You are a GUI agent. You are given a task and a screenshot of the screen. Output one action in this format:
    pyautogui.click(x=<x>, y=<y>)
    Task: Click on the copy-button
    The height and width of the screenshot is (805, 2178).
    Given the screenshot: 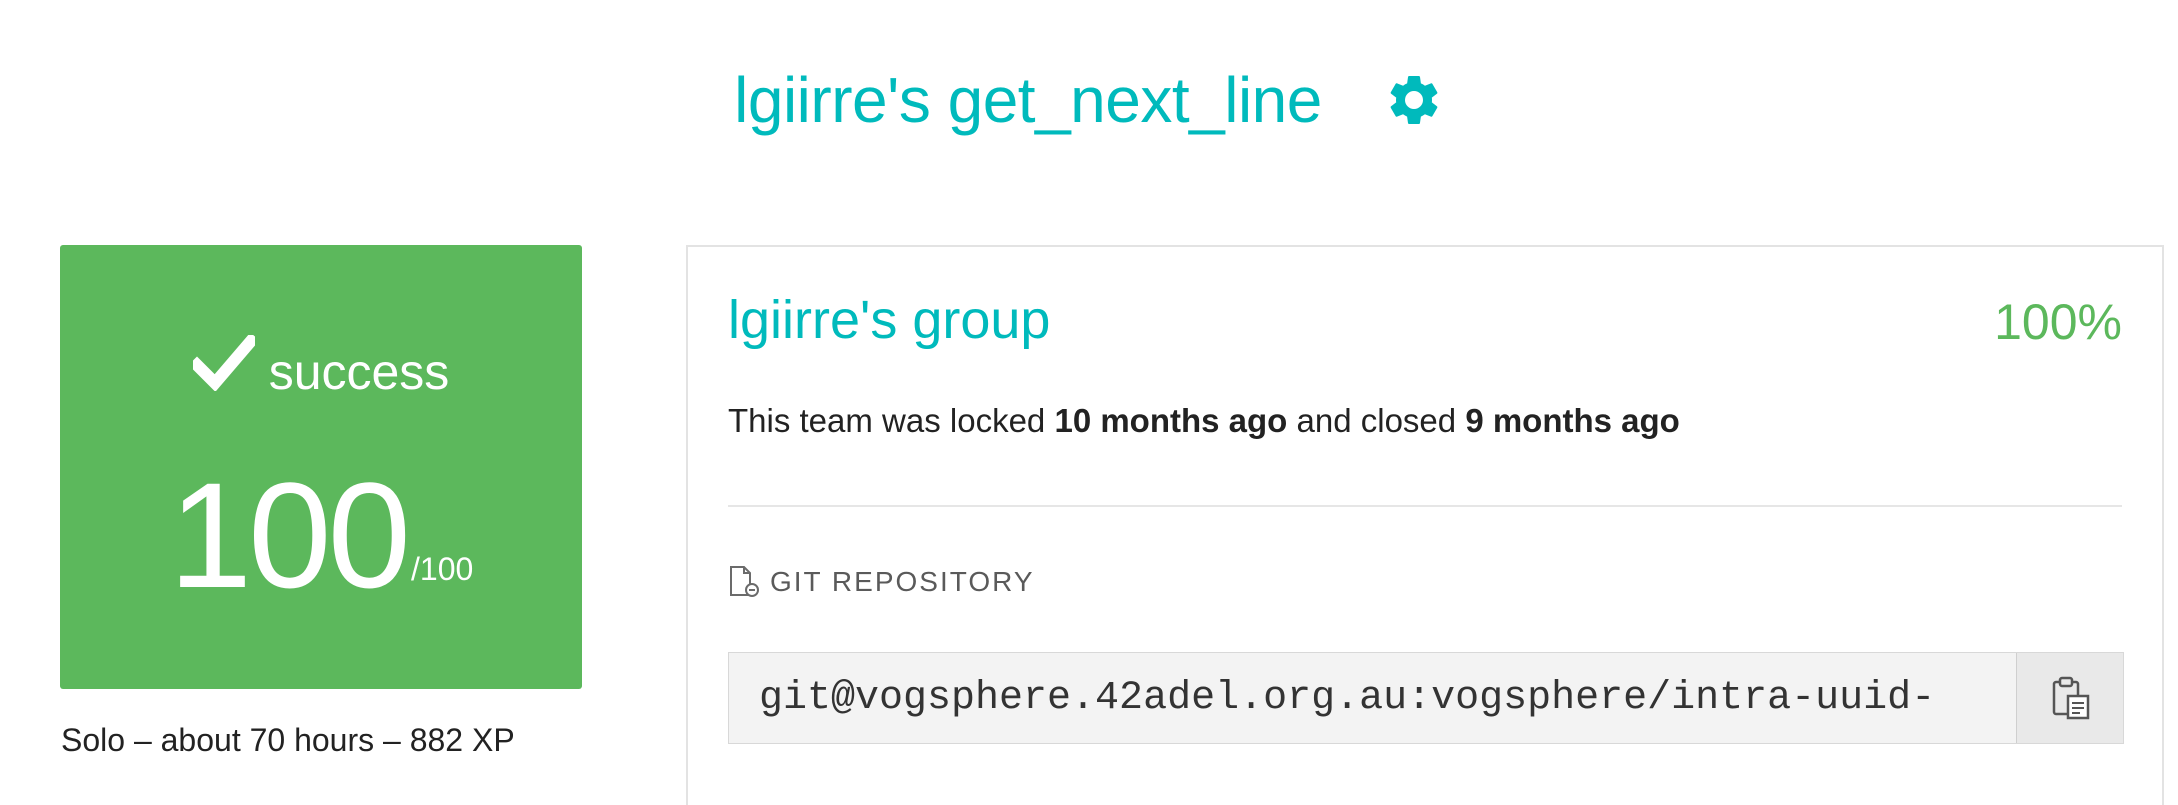 What is the action you would take?
    pyautogui.click(x=2069, y=698)
    